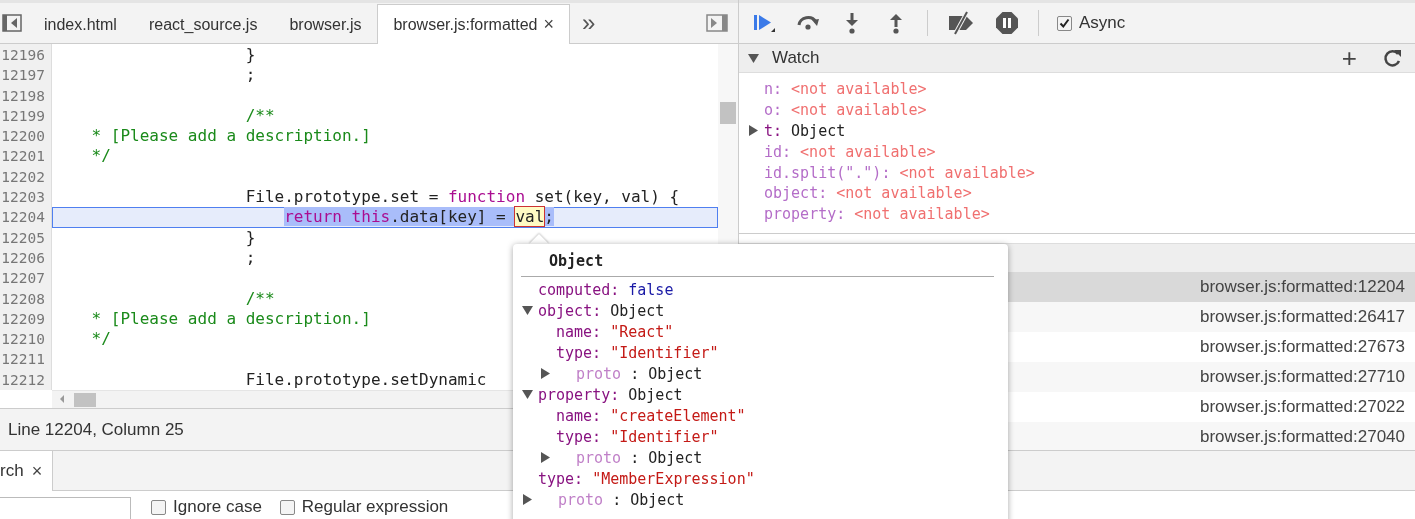  I want to click on line-number: 12199, so click(23, 116).